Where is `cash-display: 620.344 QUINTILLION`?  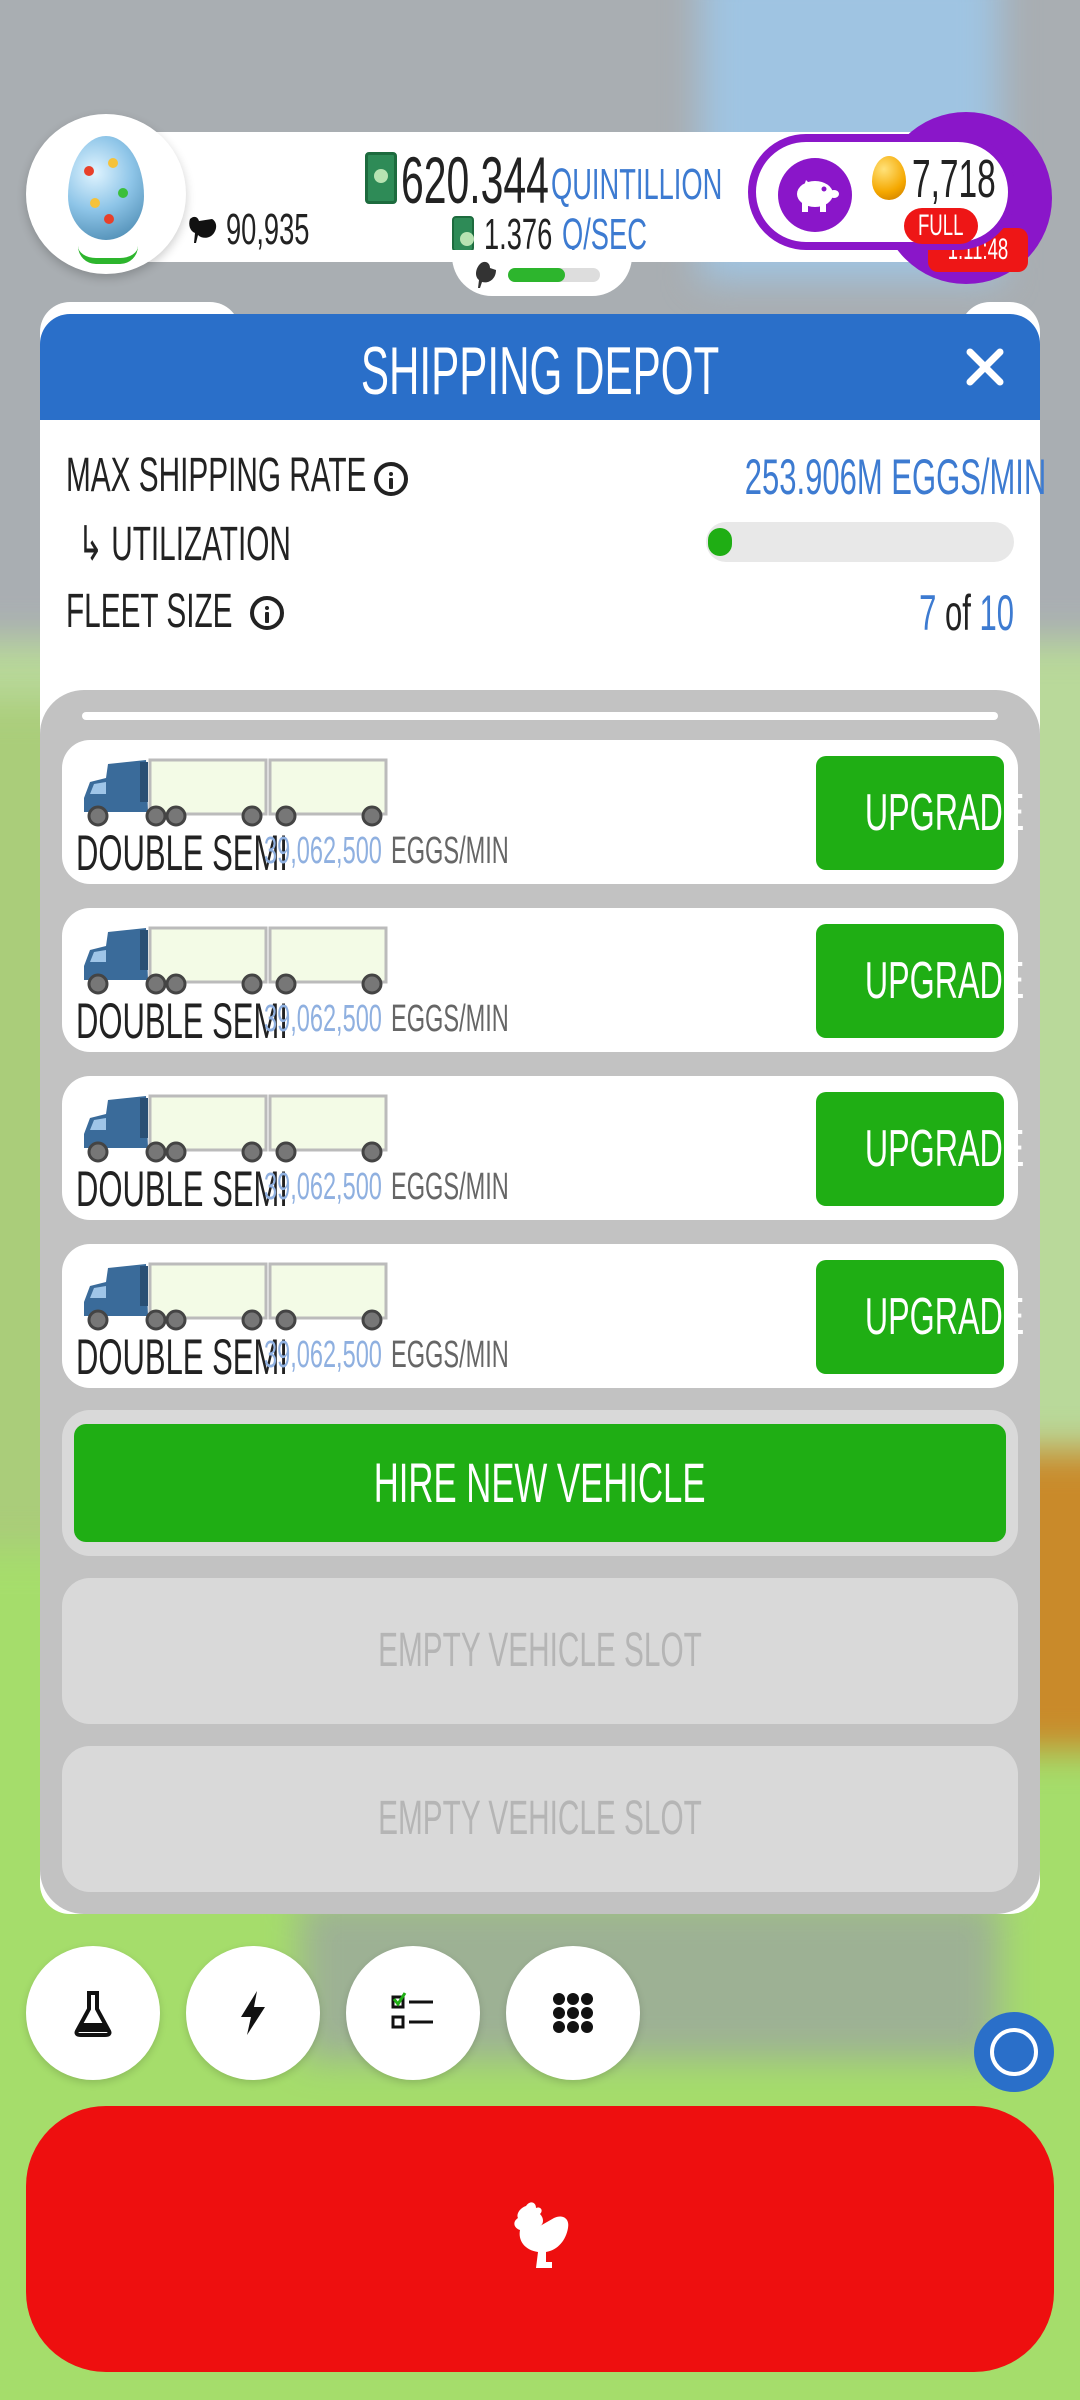 cash-display: 620.344 QUINTILLION is located at coordinates (555, 179).